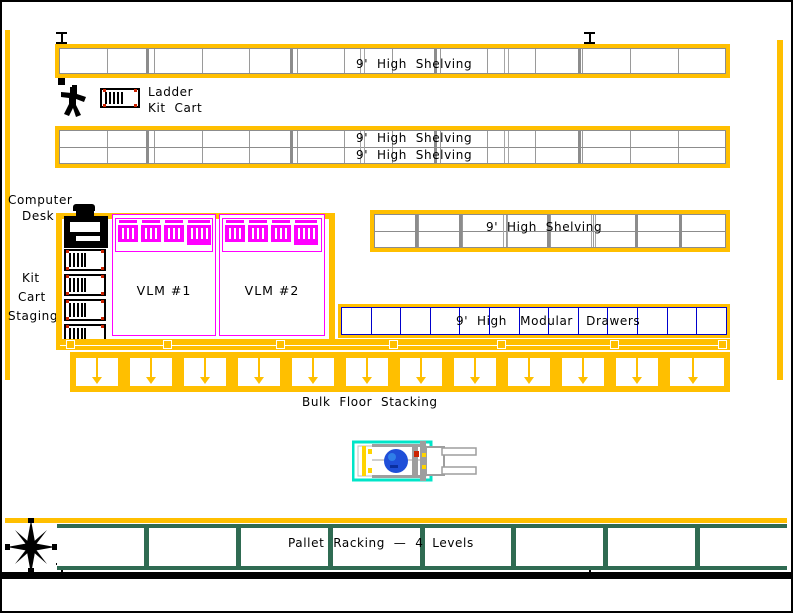  What do you see at coordinates (74, 101) in the screenshot?
I see `ladder-icon` at bounding box center [74, 101].